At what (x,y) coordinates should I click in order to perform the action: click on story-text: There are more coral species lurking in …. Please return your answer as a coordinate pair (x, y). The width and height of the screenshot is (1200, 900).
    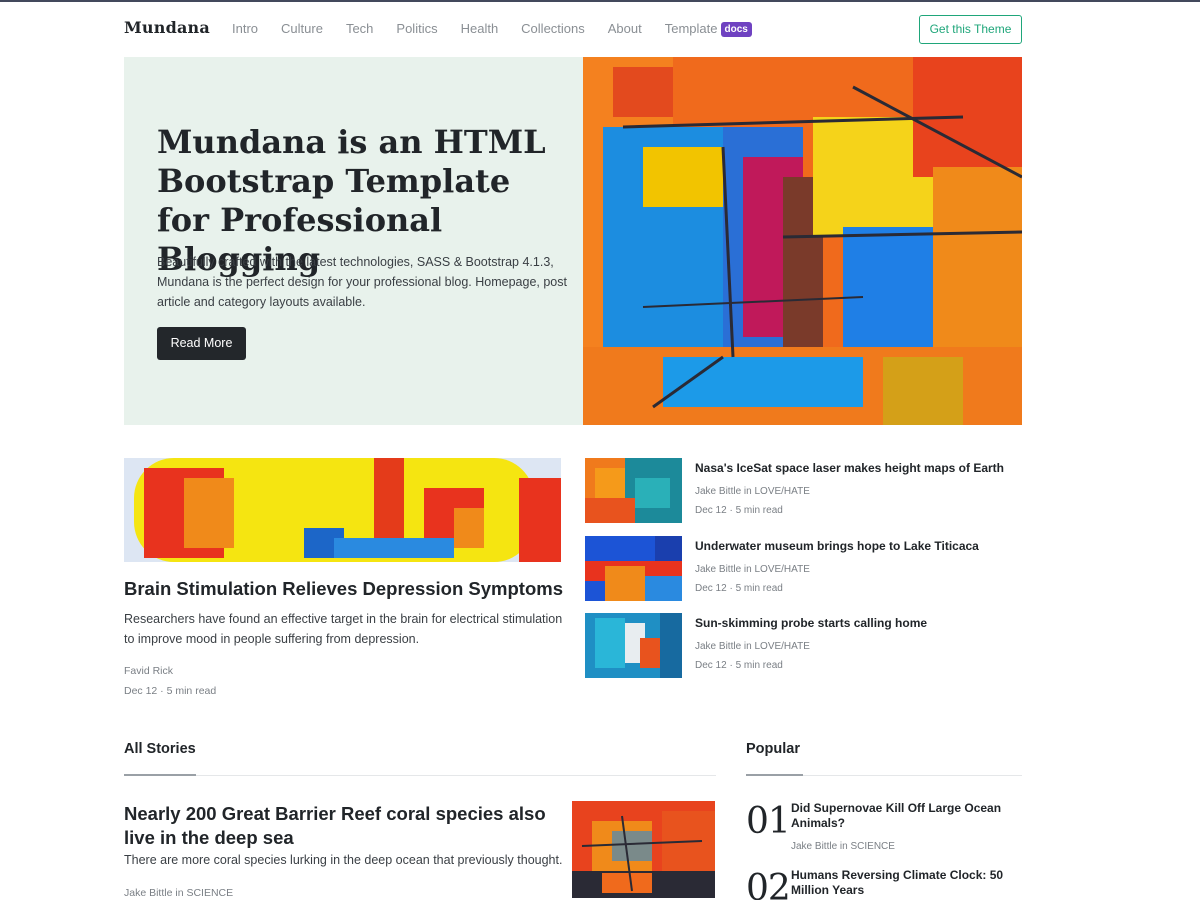
    Looking at the image, I should click on (343, 860).